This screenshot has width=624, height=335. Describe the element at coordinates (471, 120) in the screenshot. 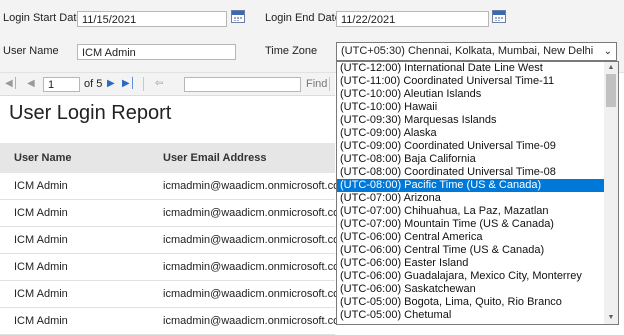

I see `time-zone-option: (UTC-09:30) Marquesas Islands` at that location.